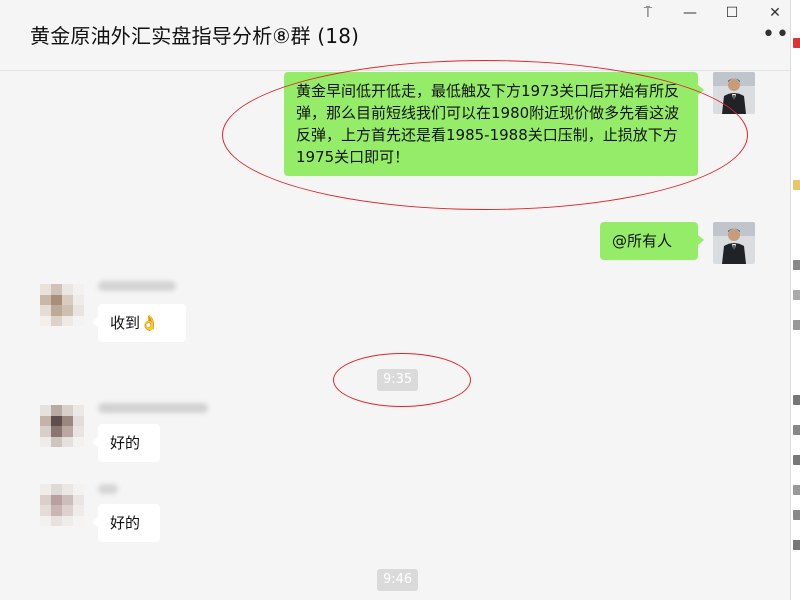  I want to click on self-avatar, so click(734, 243).